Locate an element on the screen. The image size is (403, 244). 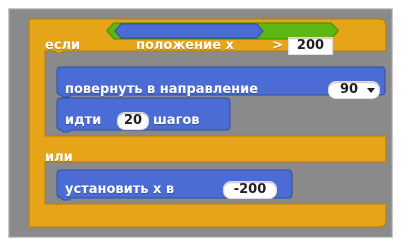
set-x-label: установить x в is located at coordinates (120, 189).